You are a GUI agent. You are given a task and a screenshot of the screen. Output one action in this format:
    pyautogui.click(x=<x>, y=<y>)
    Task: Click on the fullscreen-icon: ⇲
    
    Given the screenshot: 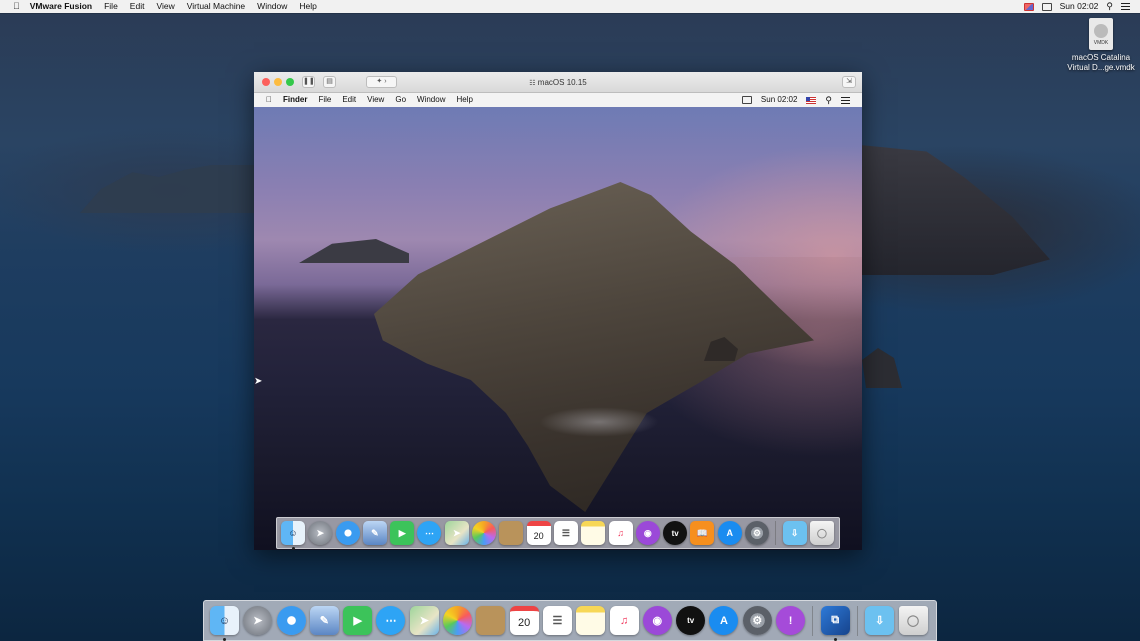 What is the action you would take?
    pyautogui.click(x=849, y=82)
    